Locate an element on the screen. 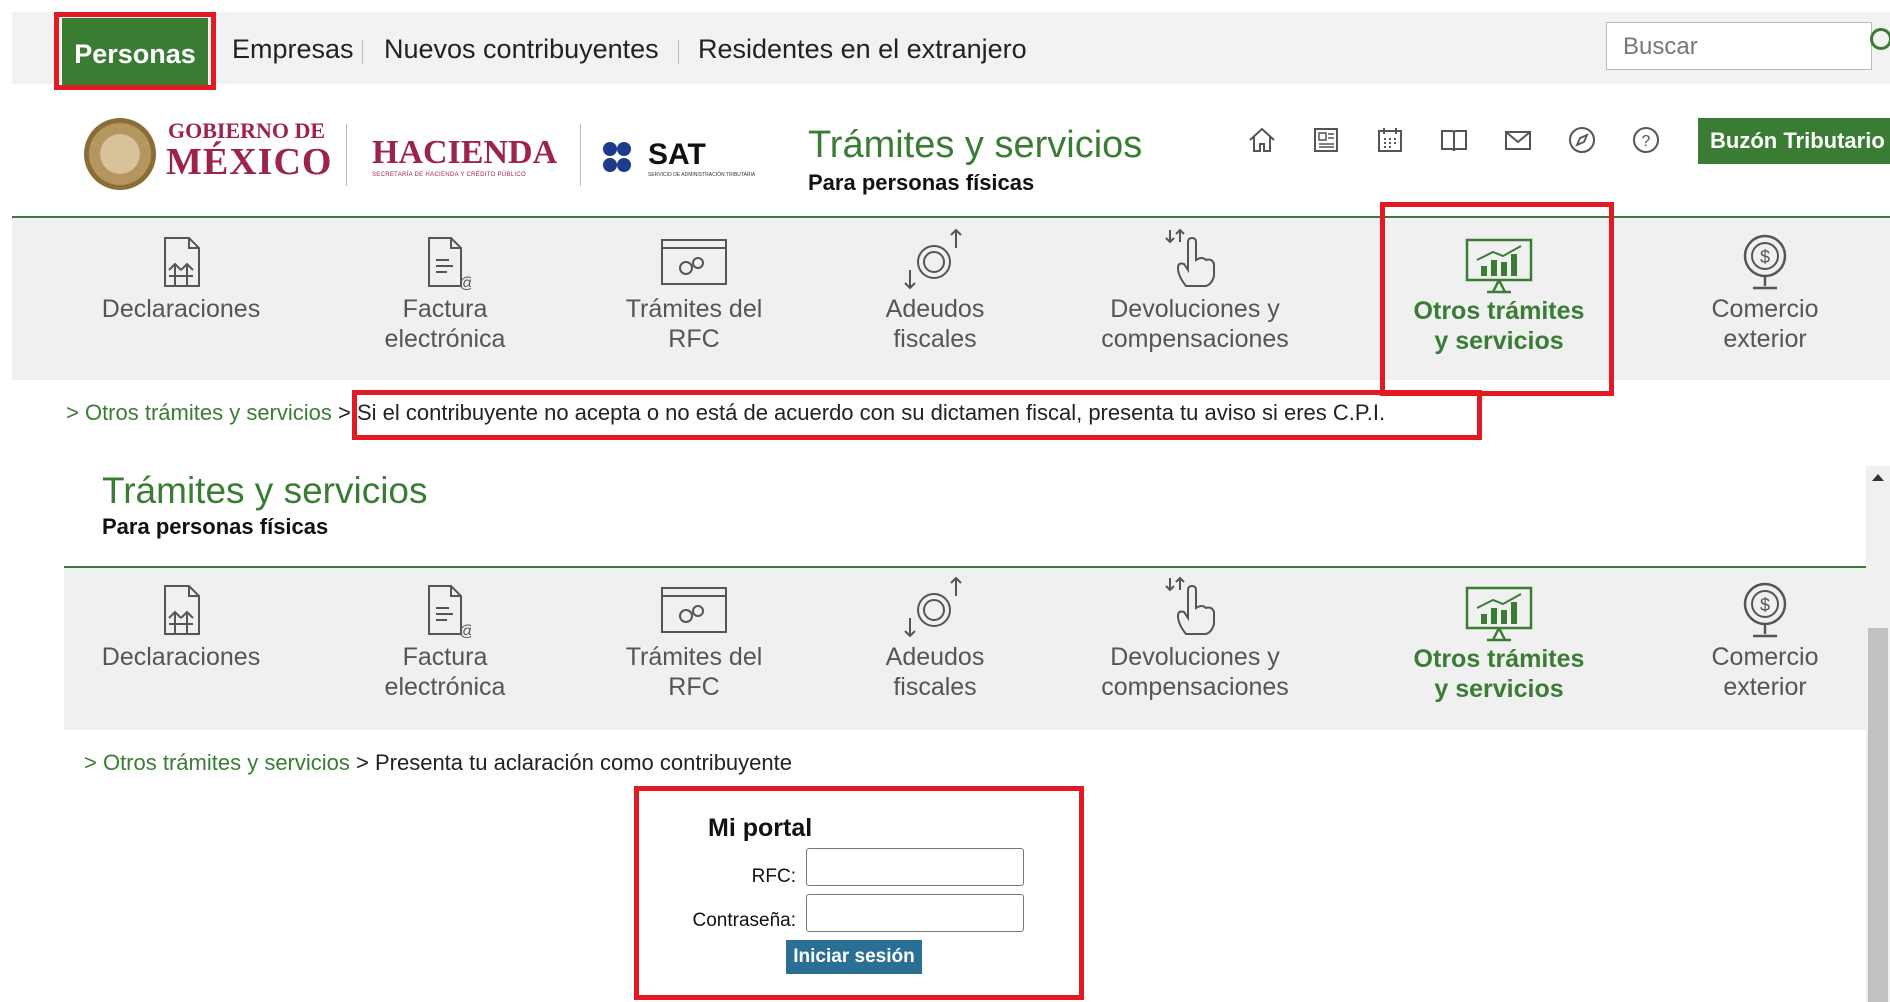  highlight-box-otros-tramites is located at coordinates (1497, 299).